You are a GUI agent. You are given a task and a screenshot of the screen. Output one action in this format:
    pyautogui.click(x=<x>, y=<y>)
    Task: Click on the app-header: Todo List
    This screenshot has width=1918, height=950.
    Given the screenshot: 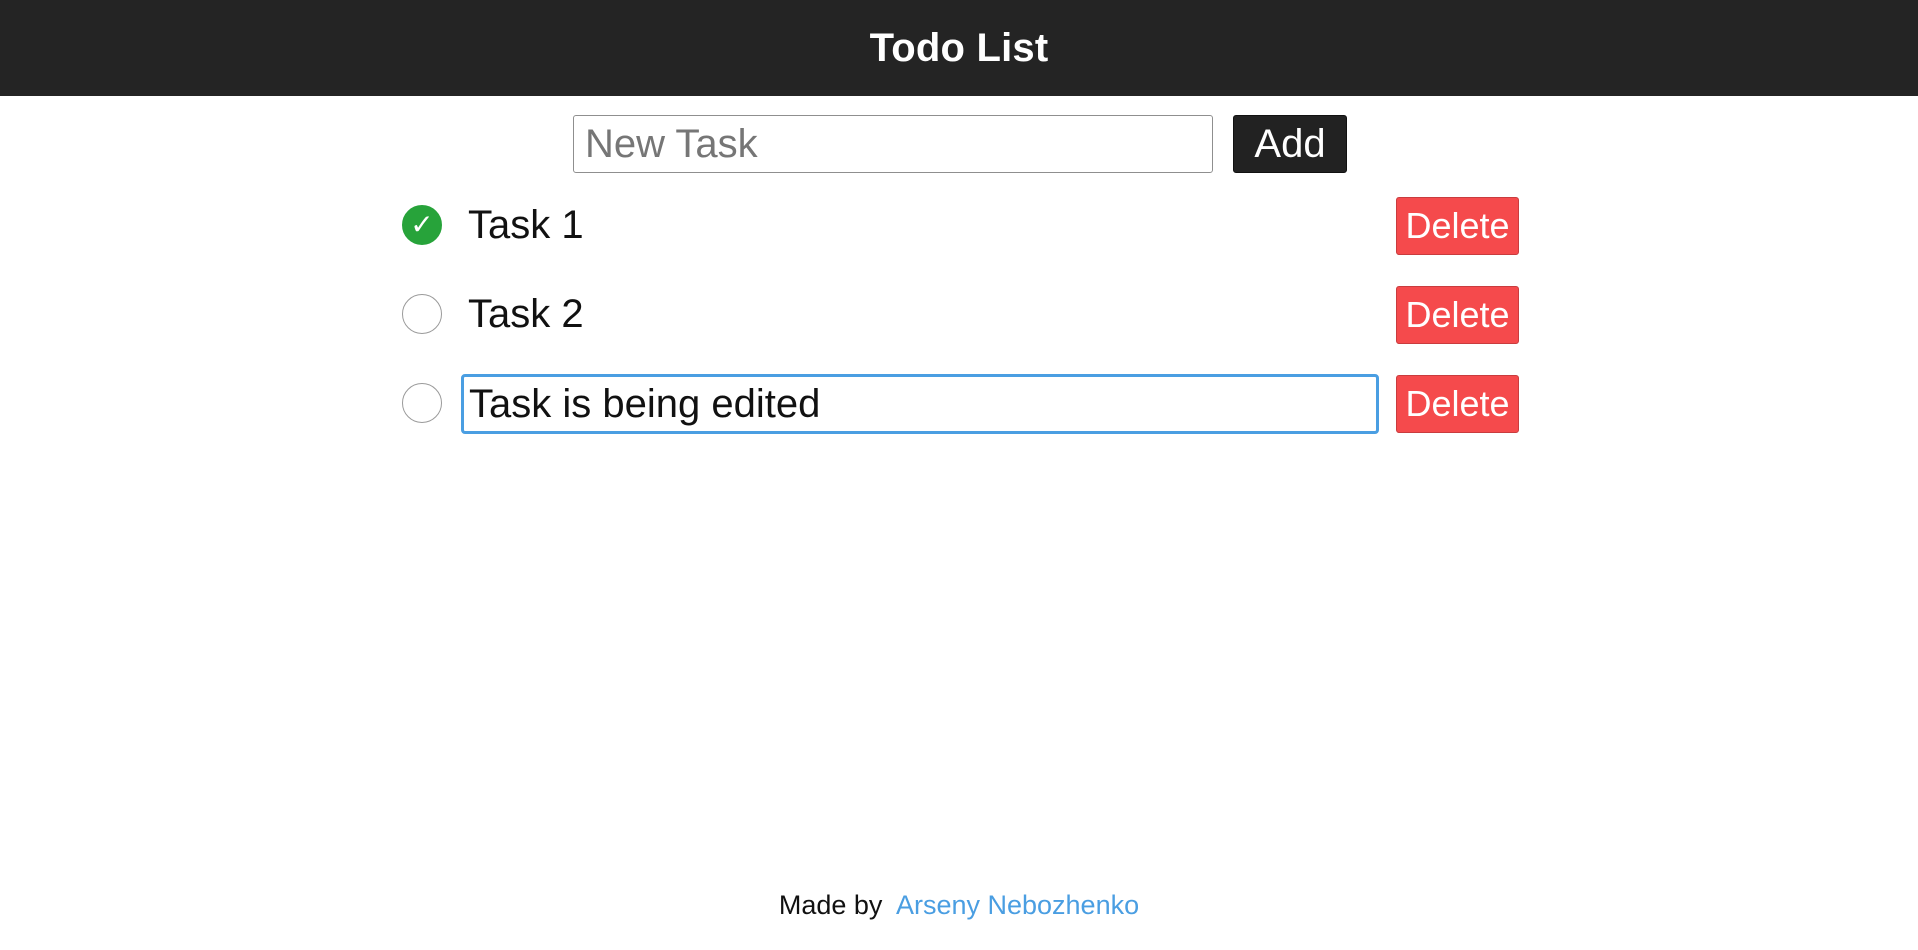 What is the action you would take?
    pyautogui.click(x=959, y=48)
    